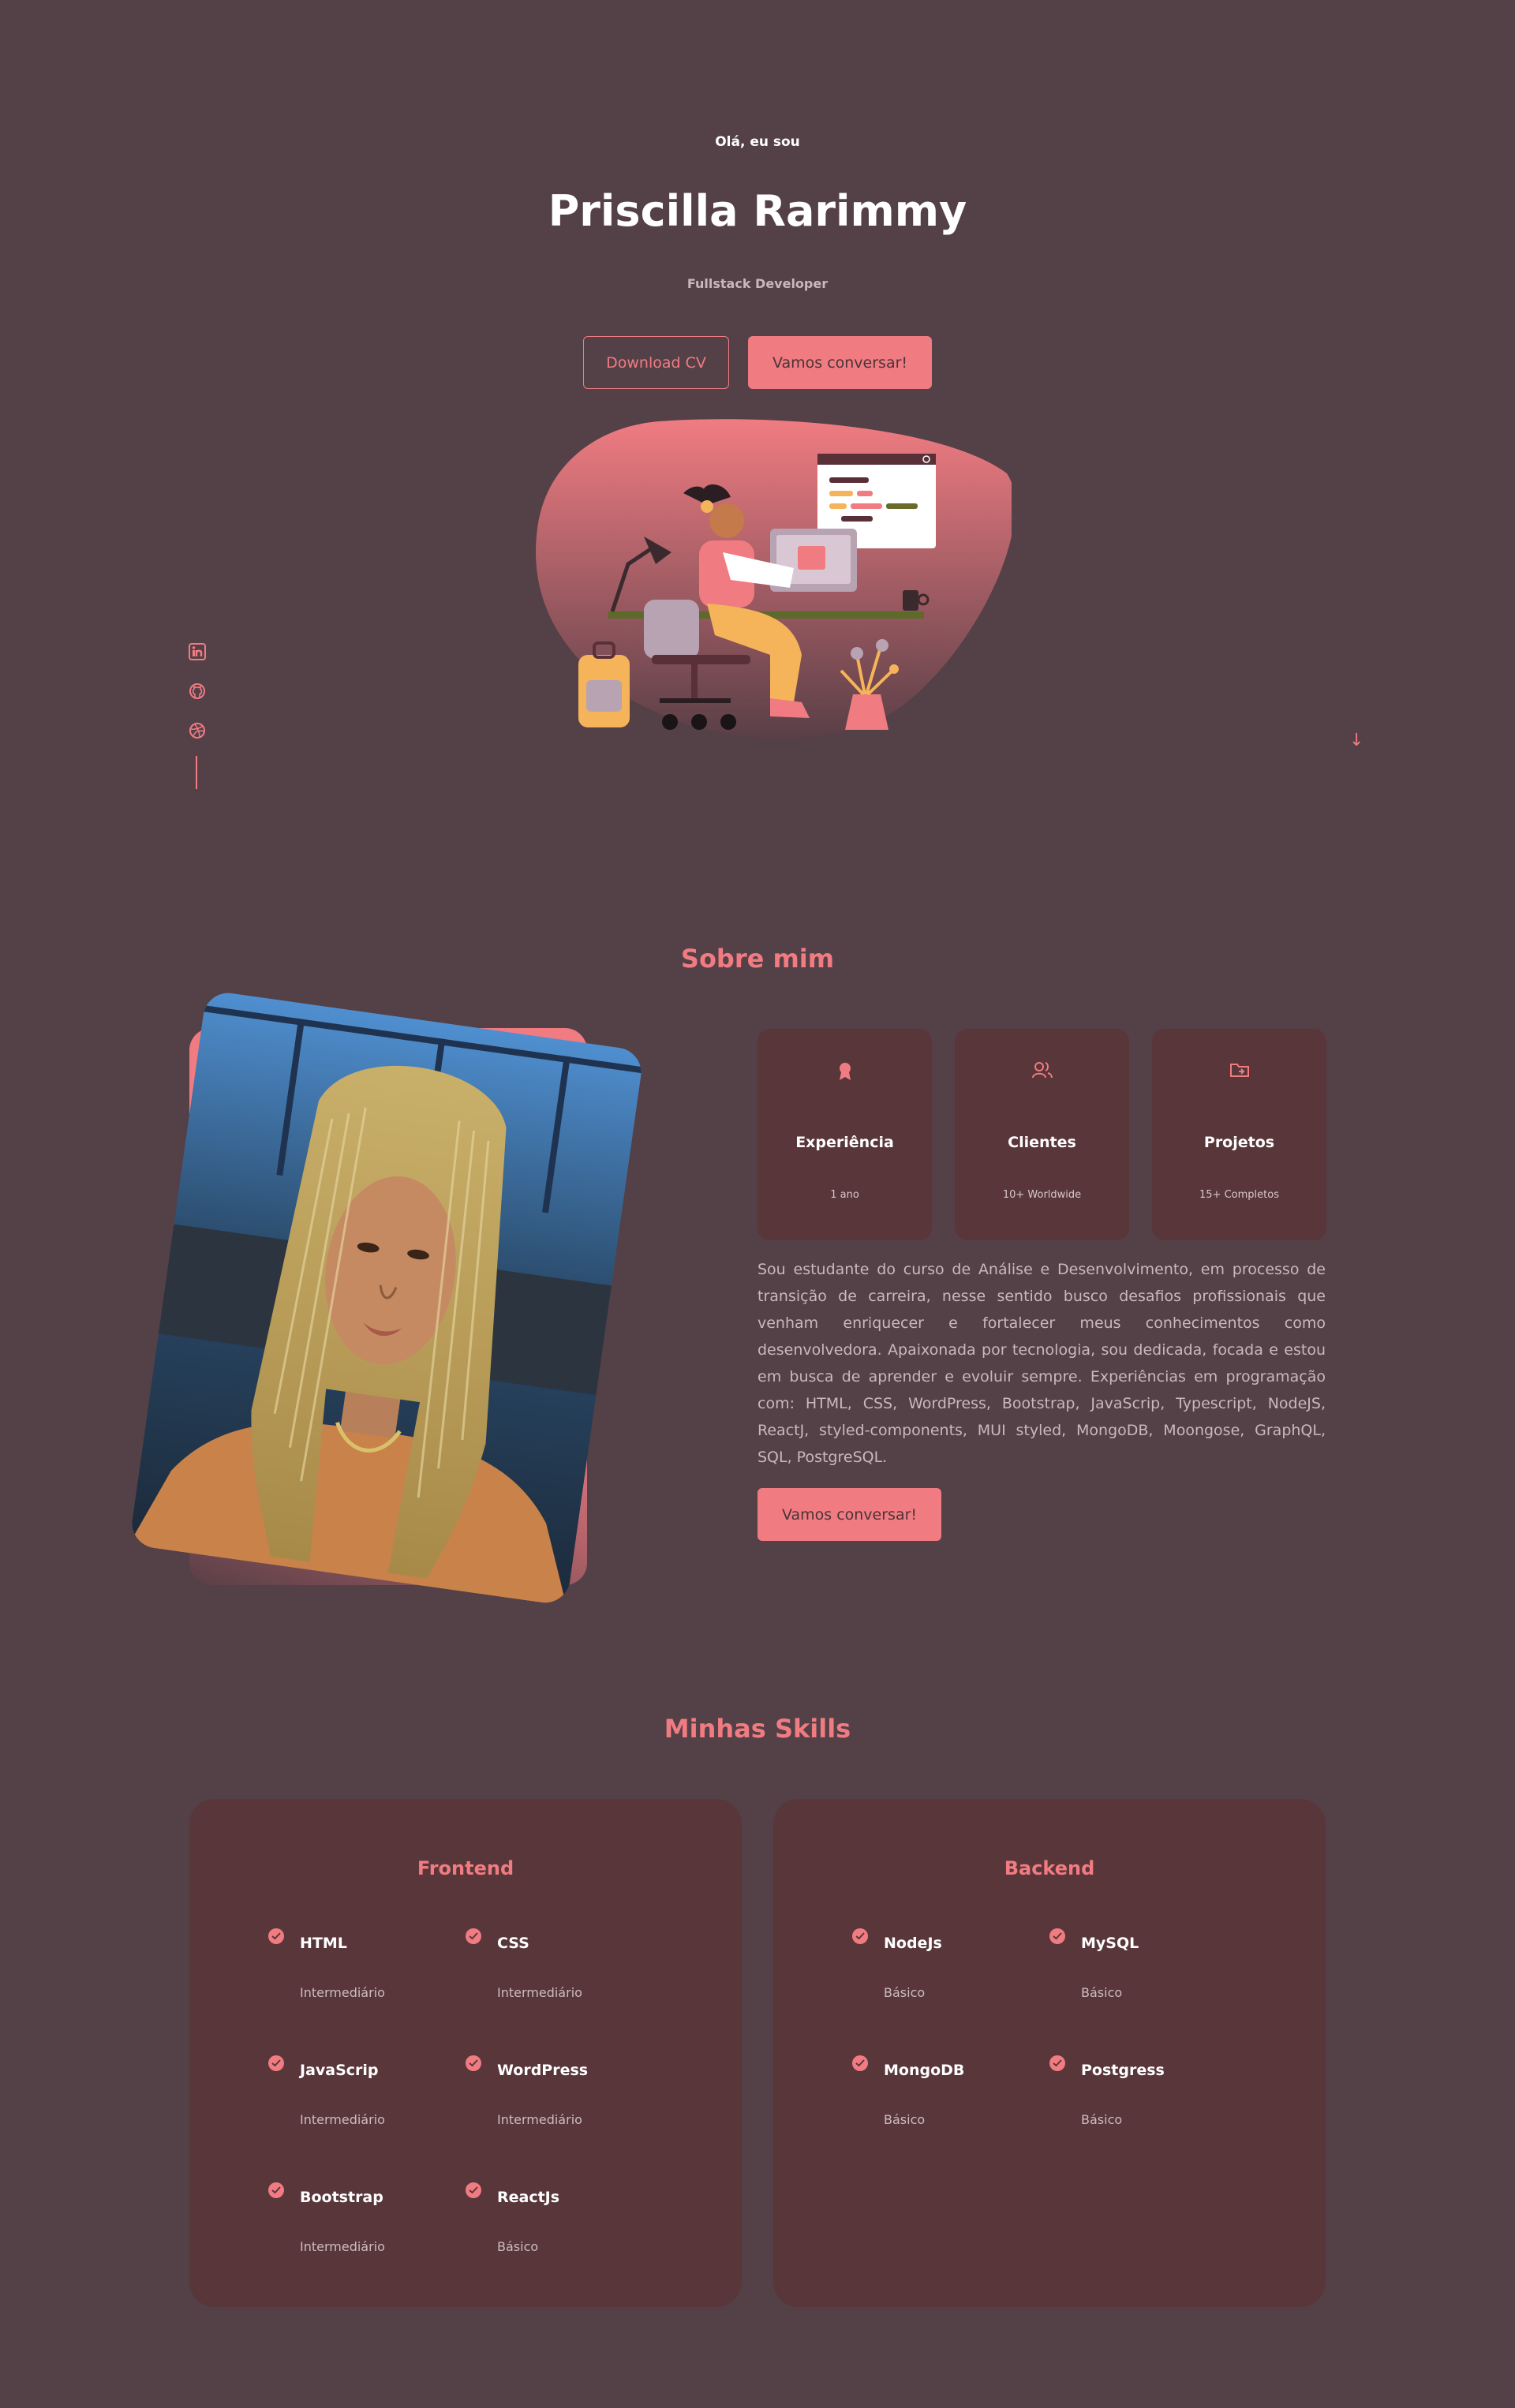 The width and height of the screenshot is (1515, 2408). What do you see at coordinates (757, 1729) in the screenshot?
I see `skills-title: Minhas Skills` at bounding box center [757, 1729].